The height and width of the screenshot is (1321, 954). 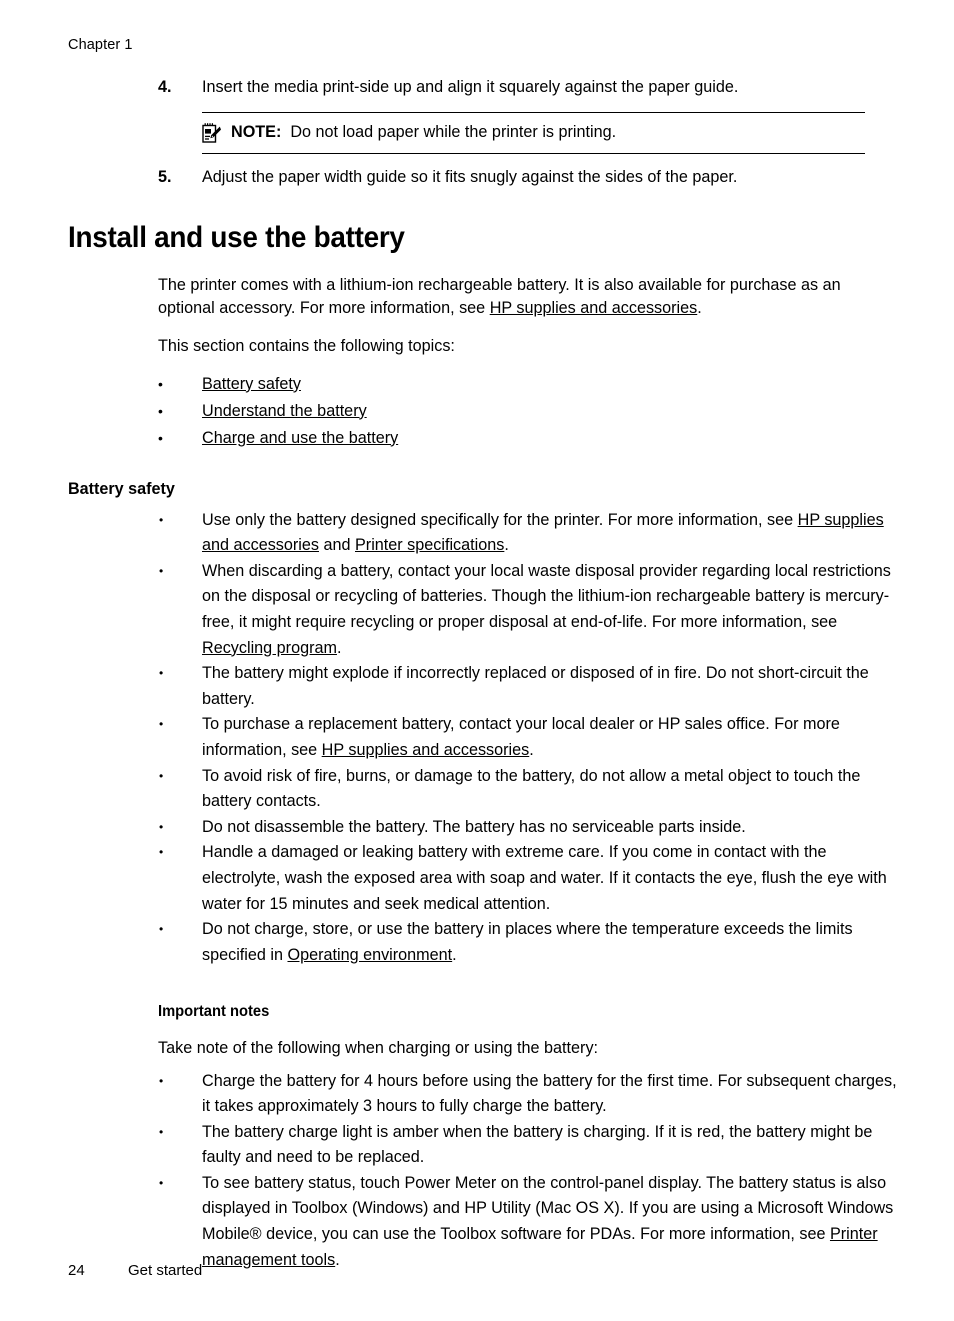 What do you see at coordinates (429, 545) in the screenshot?
I see `link-printer-specifications: Printer specifications` at bounding box center [429, 545].